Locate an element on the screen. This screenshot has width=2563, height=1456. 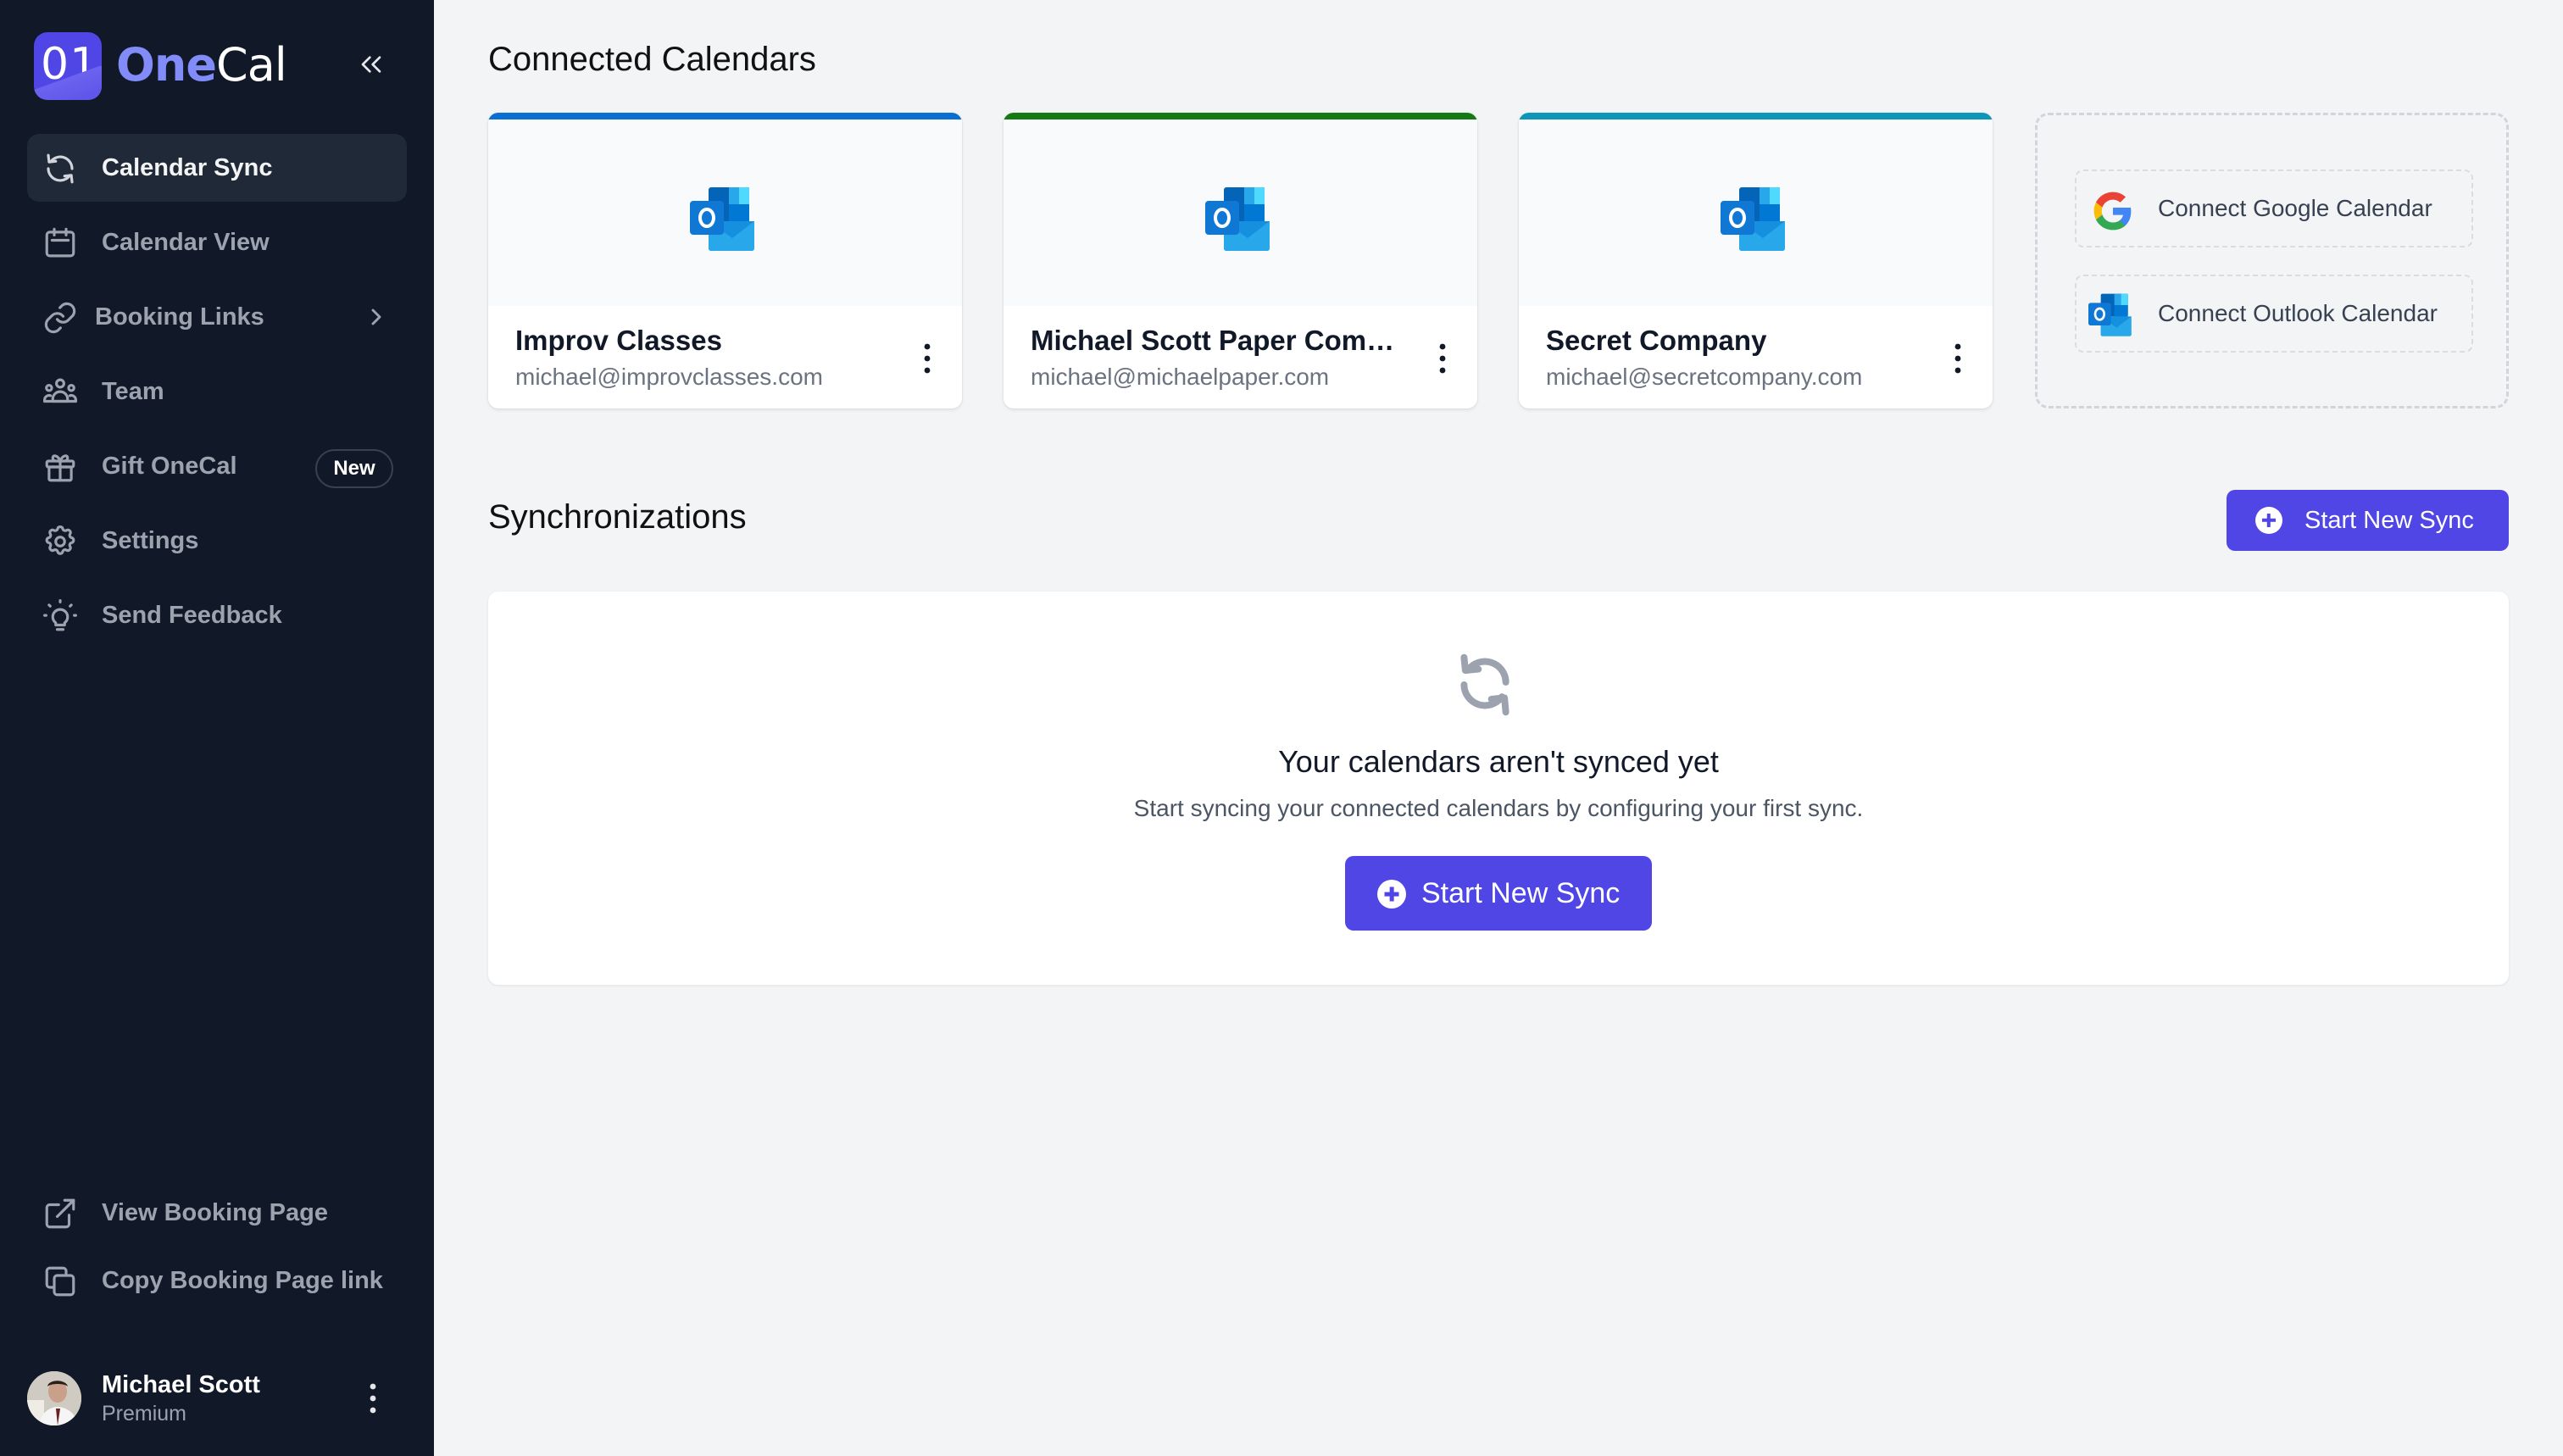
chevrons-left-icon is located at coordinates (371, 64).